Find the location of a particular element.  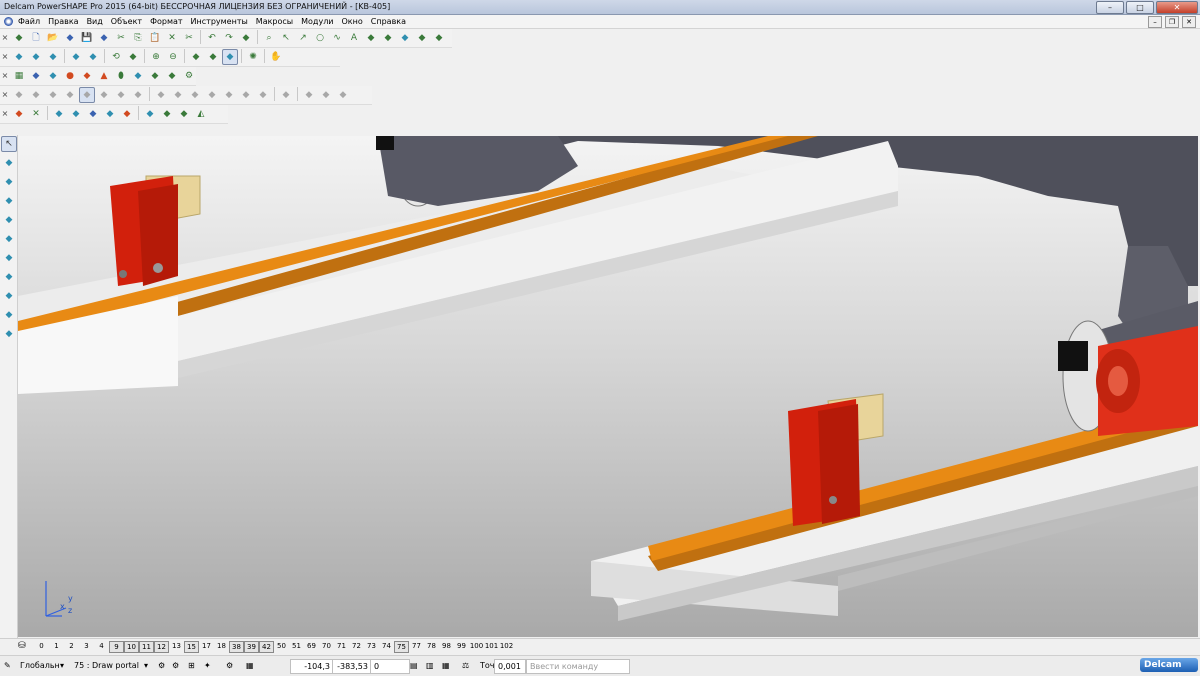

sketch-icon: ◆ is located at coordinates (246, 38).